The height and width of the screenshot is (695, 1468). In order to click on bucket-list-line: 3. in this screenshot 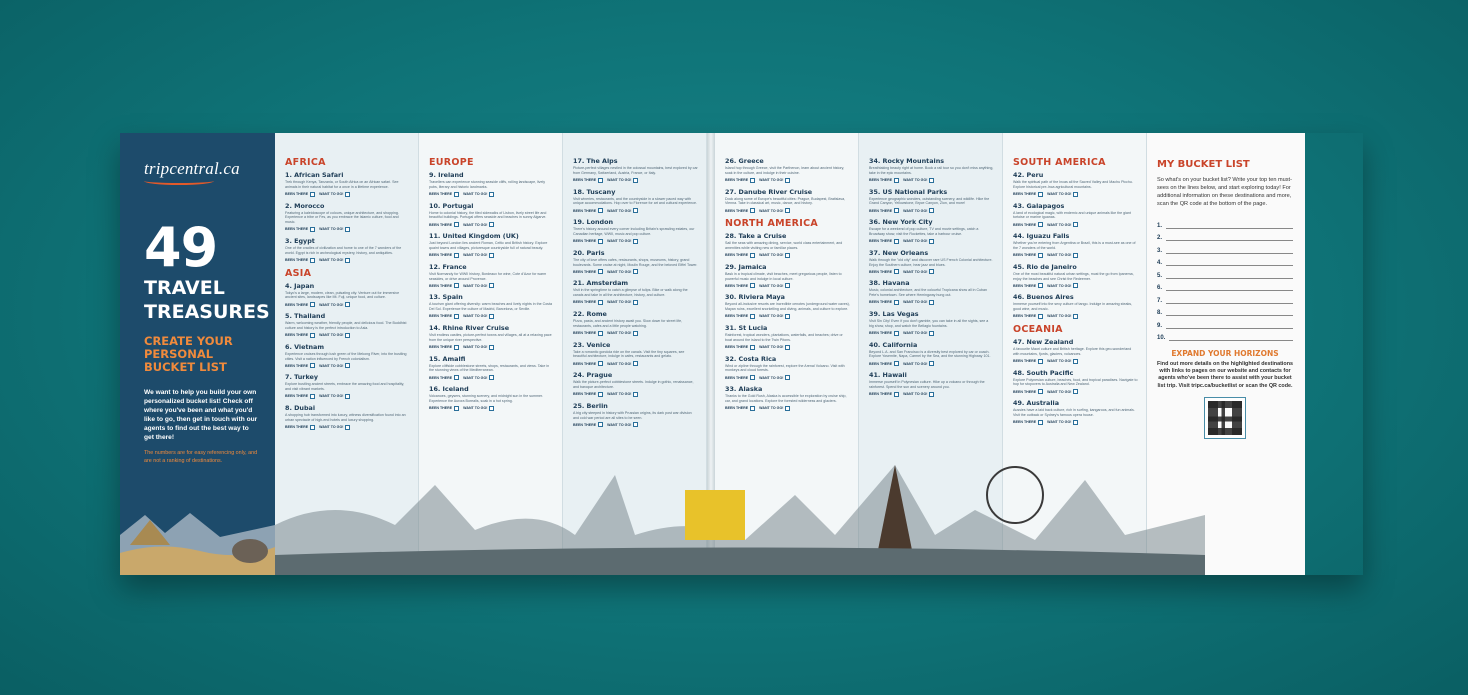, I will do `click(1225, 247)`.